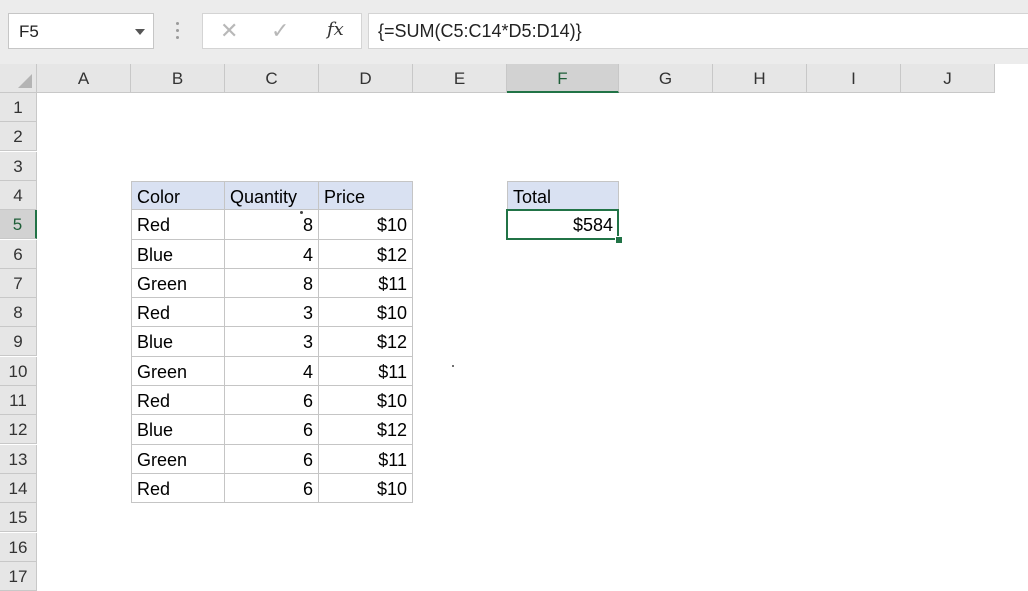  I want to click on select-all-triangle-icon, so click(25, 81).